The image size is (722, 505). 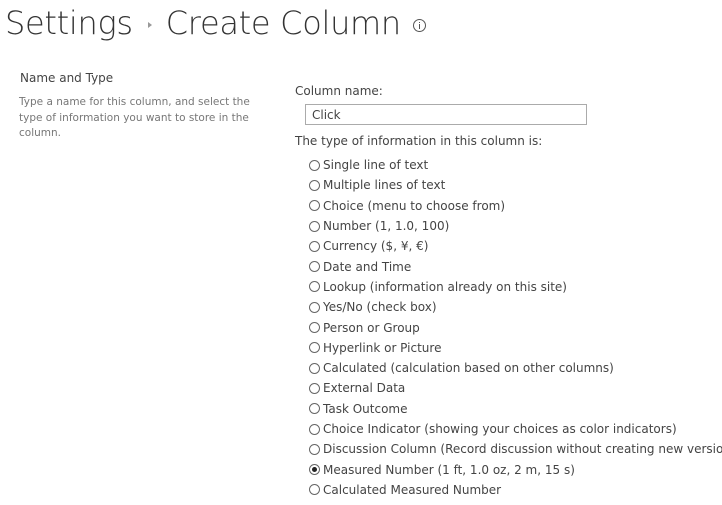 I want to click on column-type-label: Hyperlink or Picture, so click(x=382, y=347).